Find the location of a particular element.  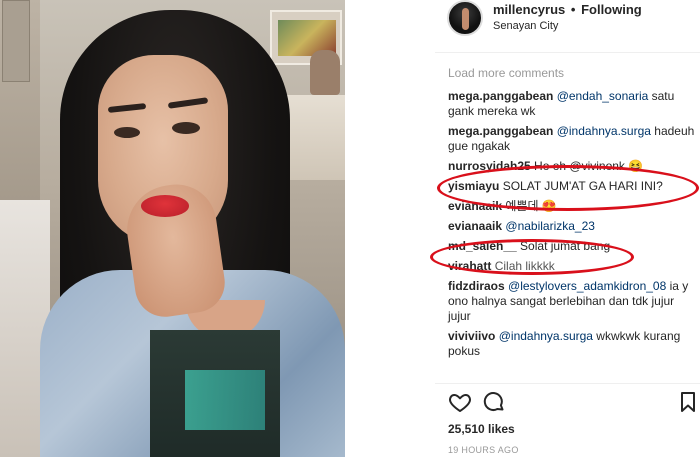

post-header: millencyrus • Following Senayan City is located at coordinates (522, 25).